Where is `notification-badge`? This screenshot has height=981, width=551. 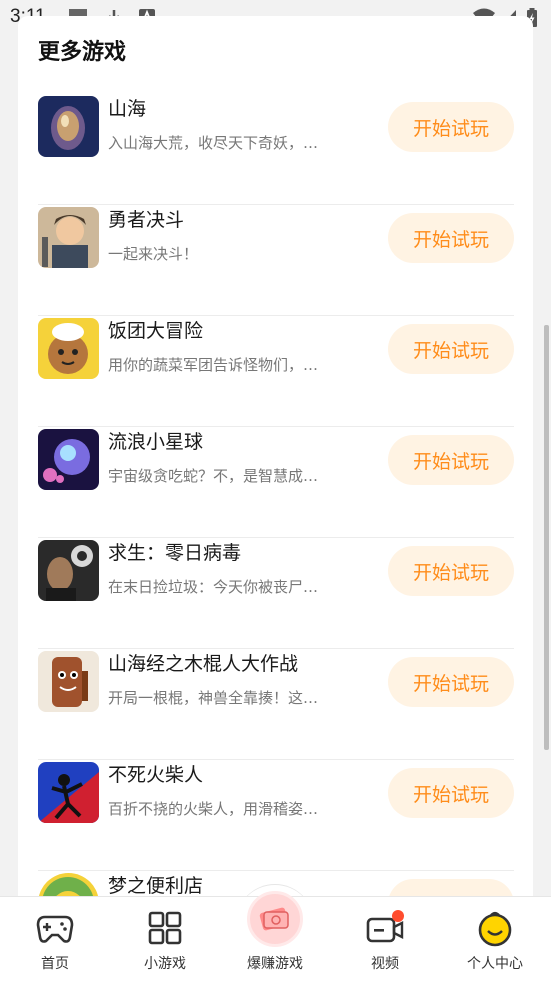
notification-badge is located at coordinates (398, 916).